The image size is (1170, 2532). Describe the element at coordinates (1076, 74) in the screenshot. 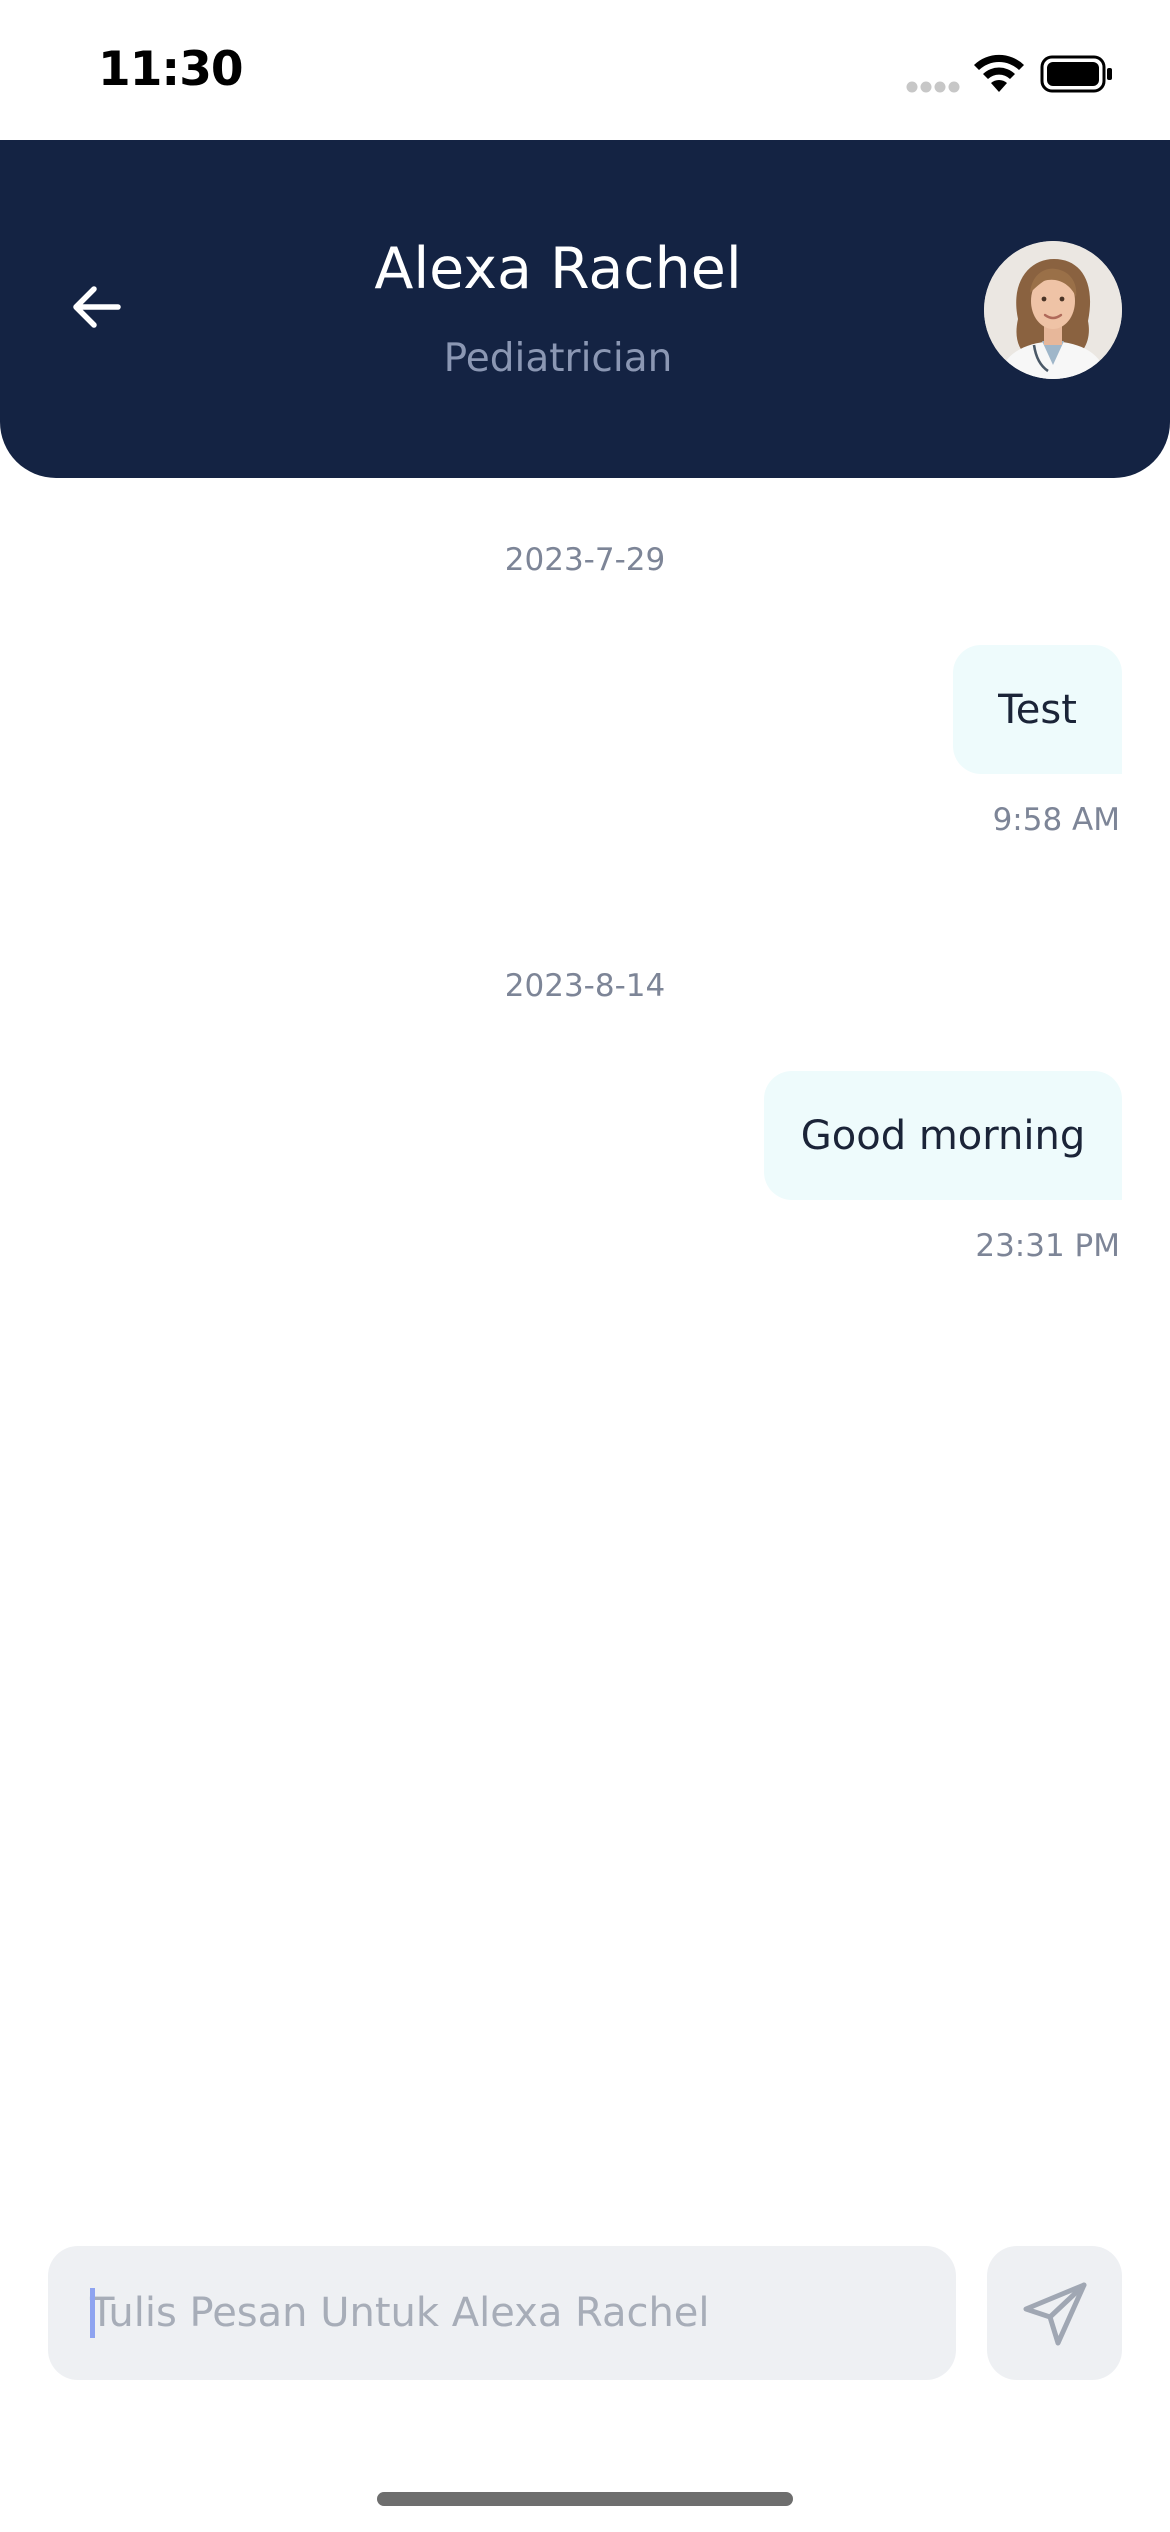

I see `battery-icon` at that location.